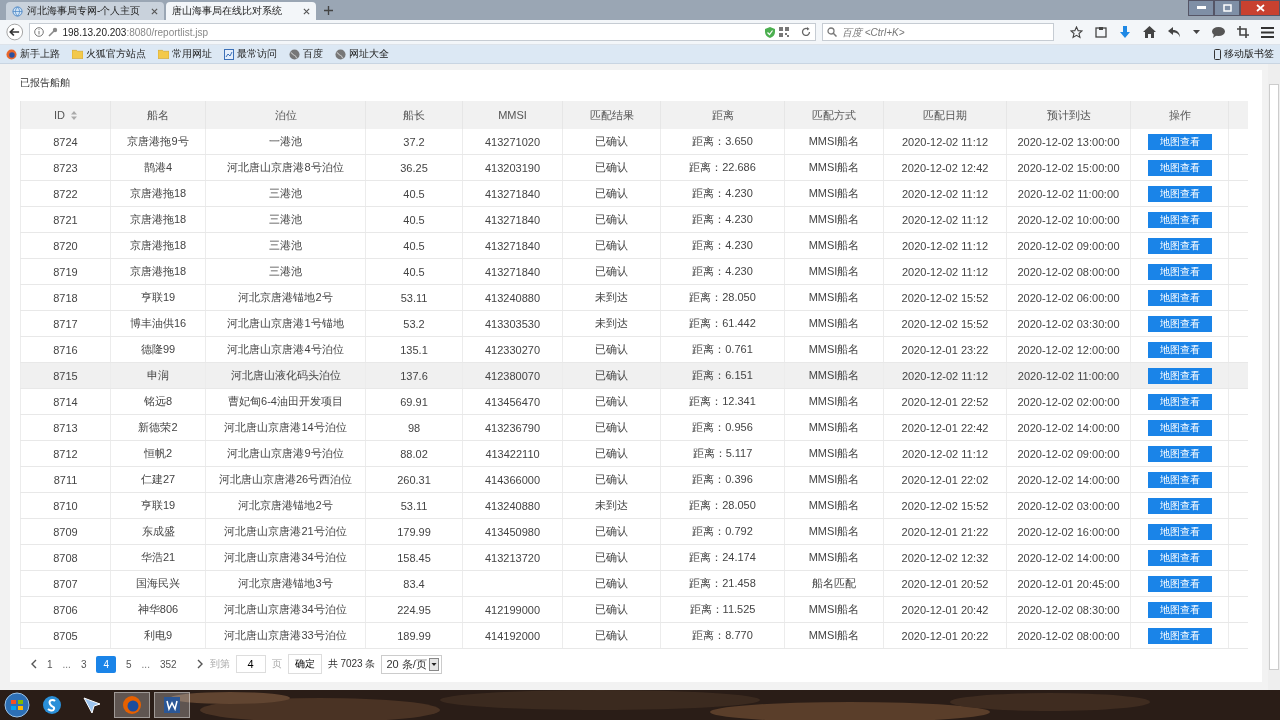 The height and width of the screenshot is (720, 1280). What do you see at coordinates (411, 664) in the screenshot?
I see `page-size-select: 20 条/页` at bounding box center [411, 664].